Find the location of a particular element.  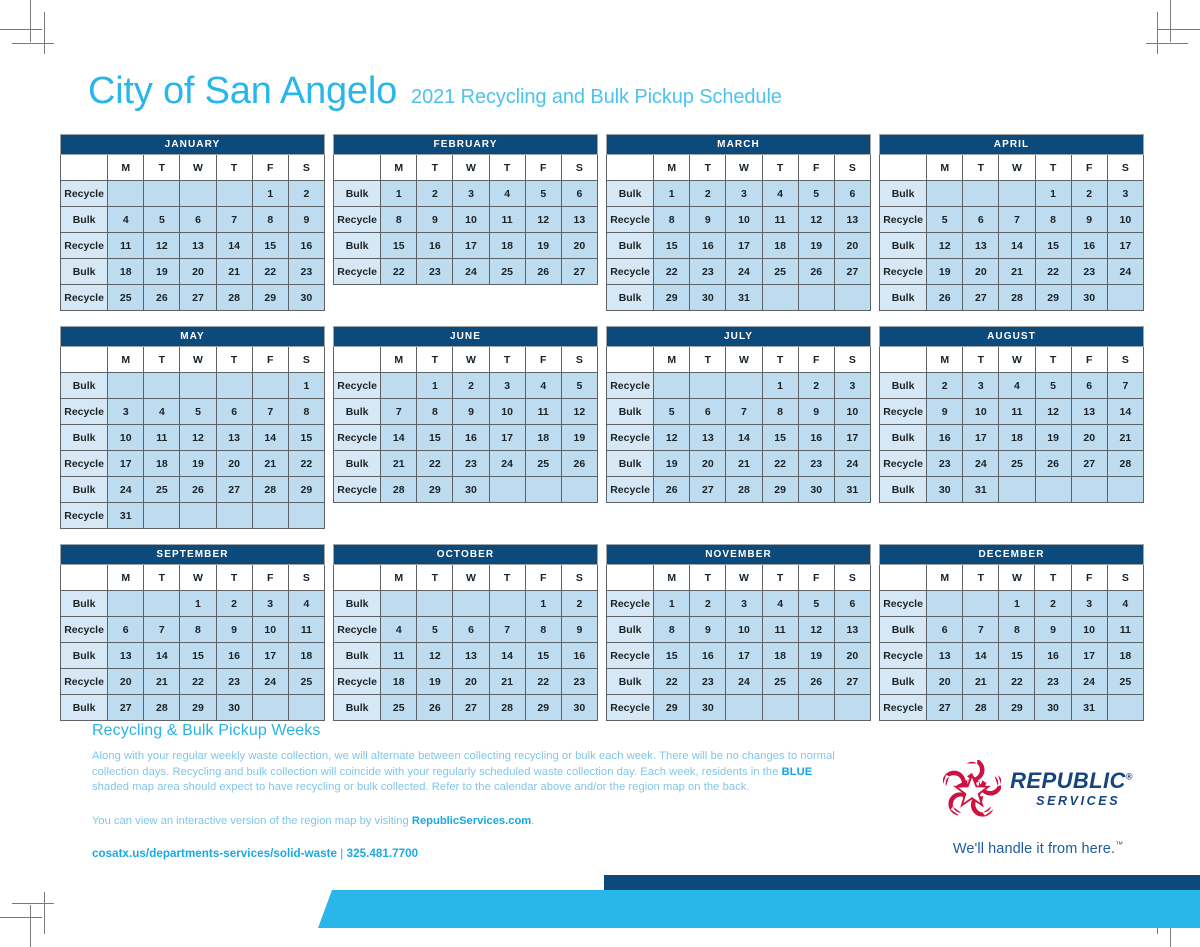

day-cell: 16 is located at coordinates (579, 655).